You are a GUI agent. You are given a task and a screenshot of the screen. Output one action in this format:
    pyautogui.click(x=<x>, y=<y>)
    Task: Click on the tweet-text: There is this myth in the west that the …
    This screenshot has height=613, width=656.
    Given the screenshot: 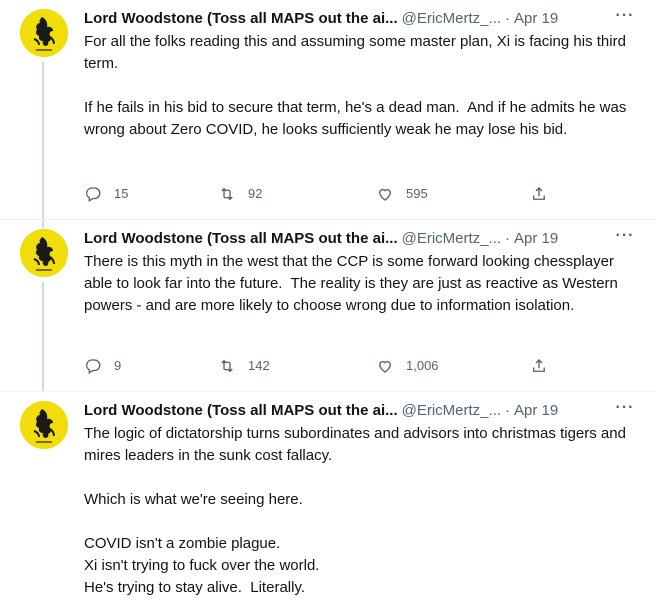 What is the action you would take?
    pyautogui.click(x=353, y=283)
    